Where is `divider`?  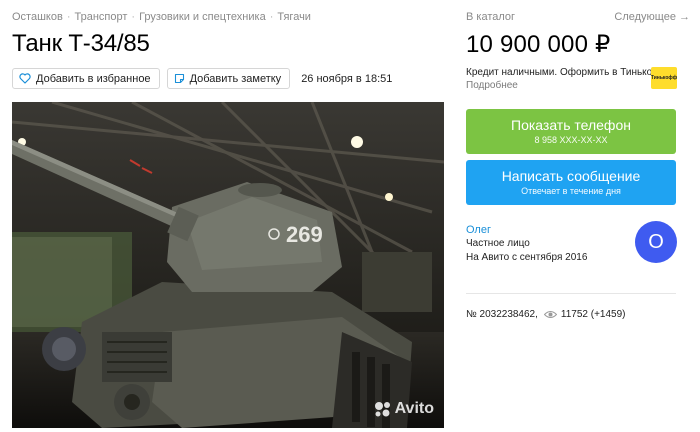 divider is located at coordinates (571, 293).